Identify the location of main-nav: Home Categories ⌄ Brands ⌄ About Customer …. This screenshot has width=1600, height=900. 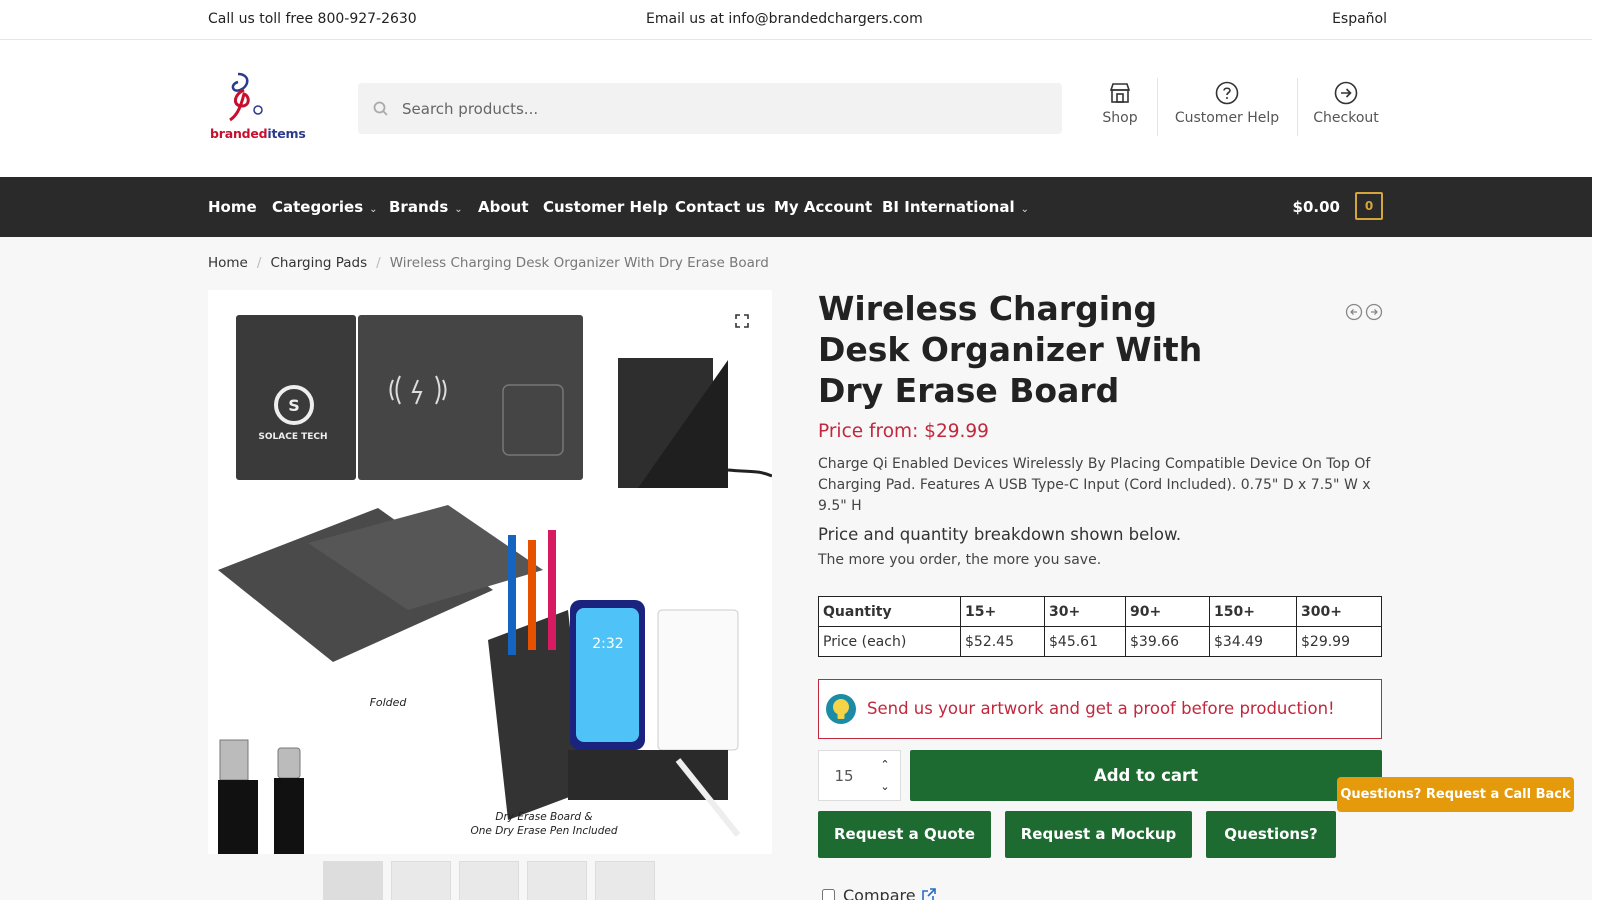
(796, 207).